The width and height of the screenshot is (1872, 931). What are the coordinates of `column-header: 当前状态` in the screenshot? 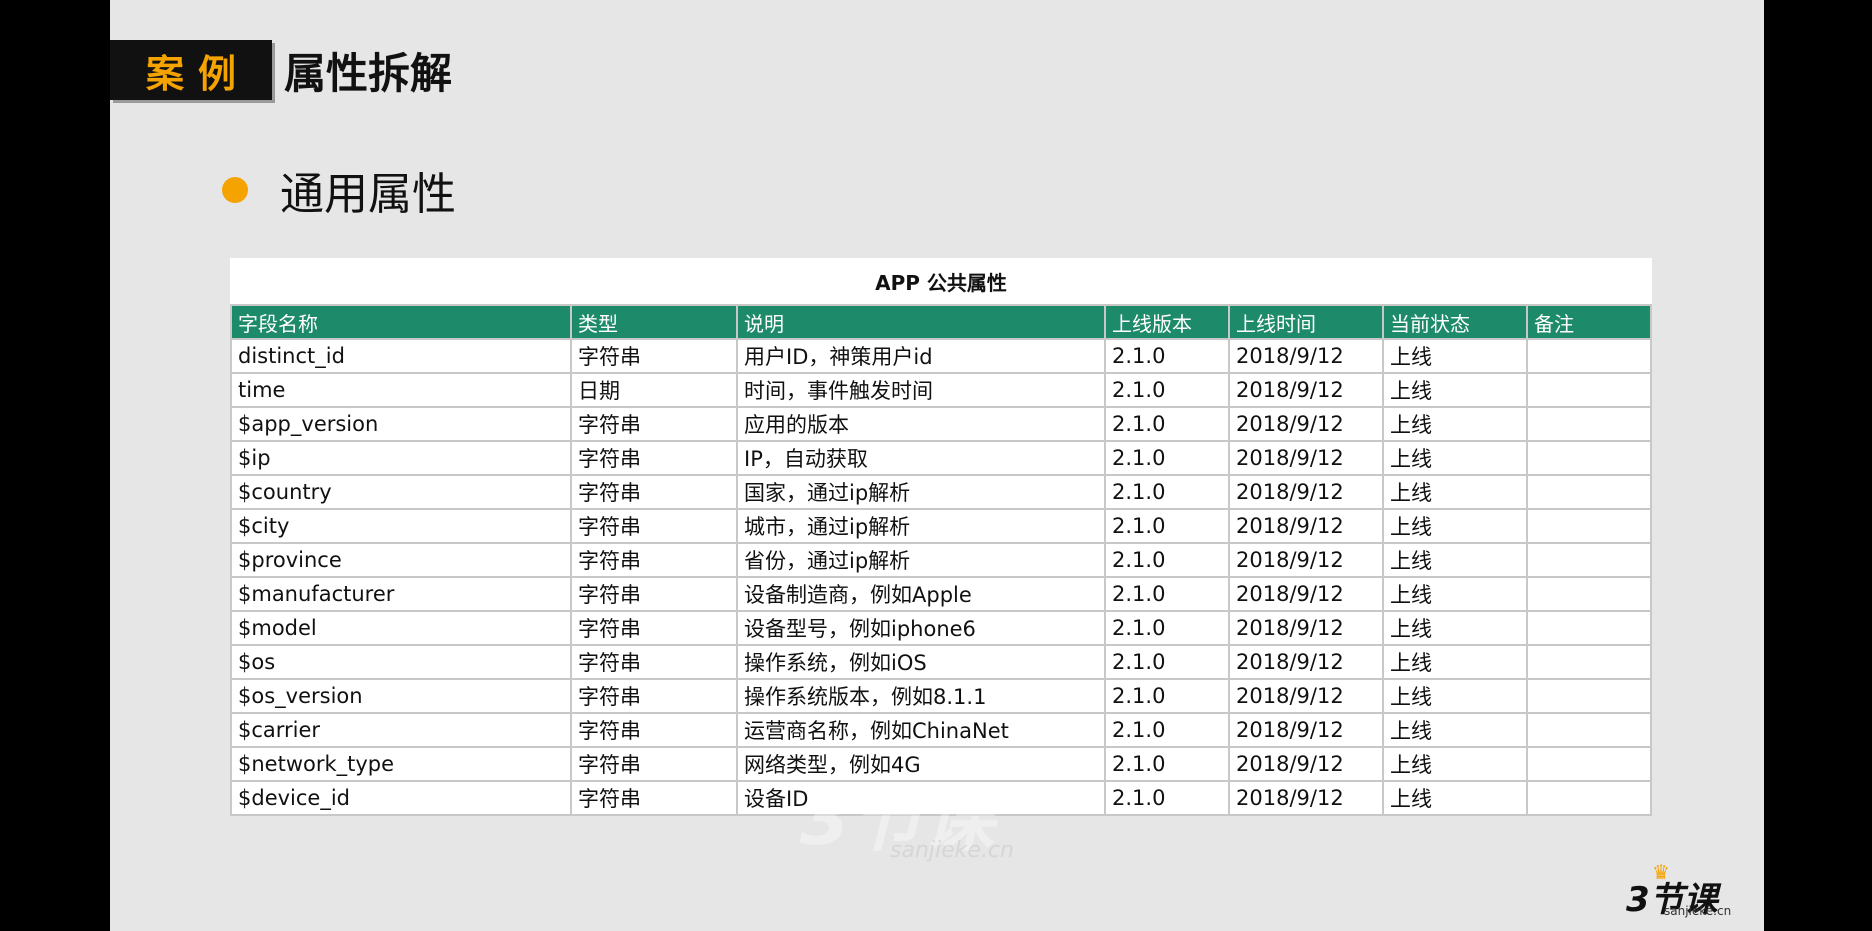 It's located at (1455, 322).